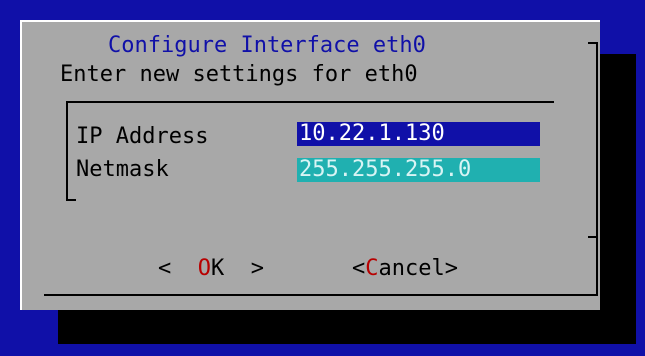  Describe the element at coordinates (359, 268) in the screenshot. I see `cancel-button-left-bracket: <` at that location.